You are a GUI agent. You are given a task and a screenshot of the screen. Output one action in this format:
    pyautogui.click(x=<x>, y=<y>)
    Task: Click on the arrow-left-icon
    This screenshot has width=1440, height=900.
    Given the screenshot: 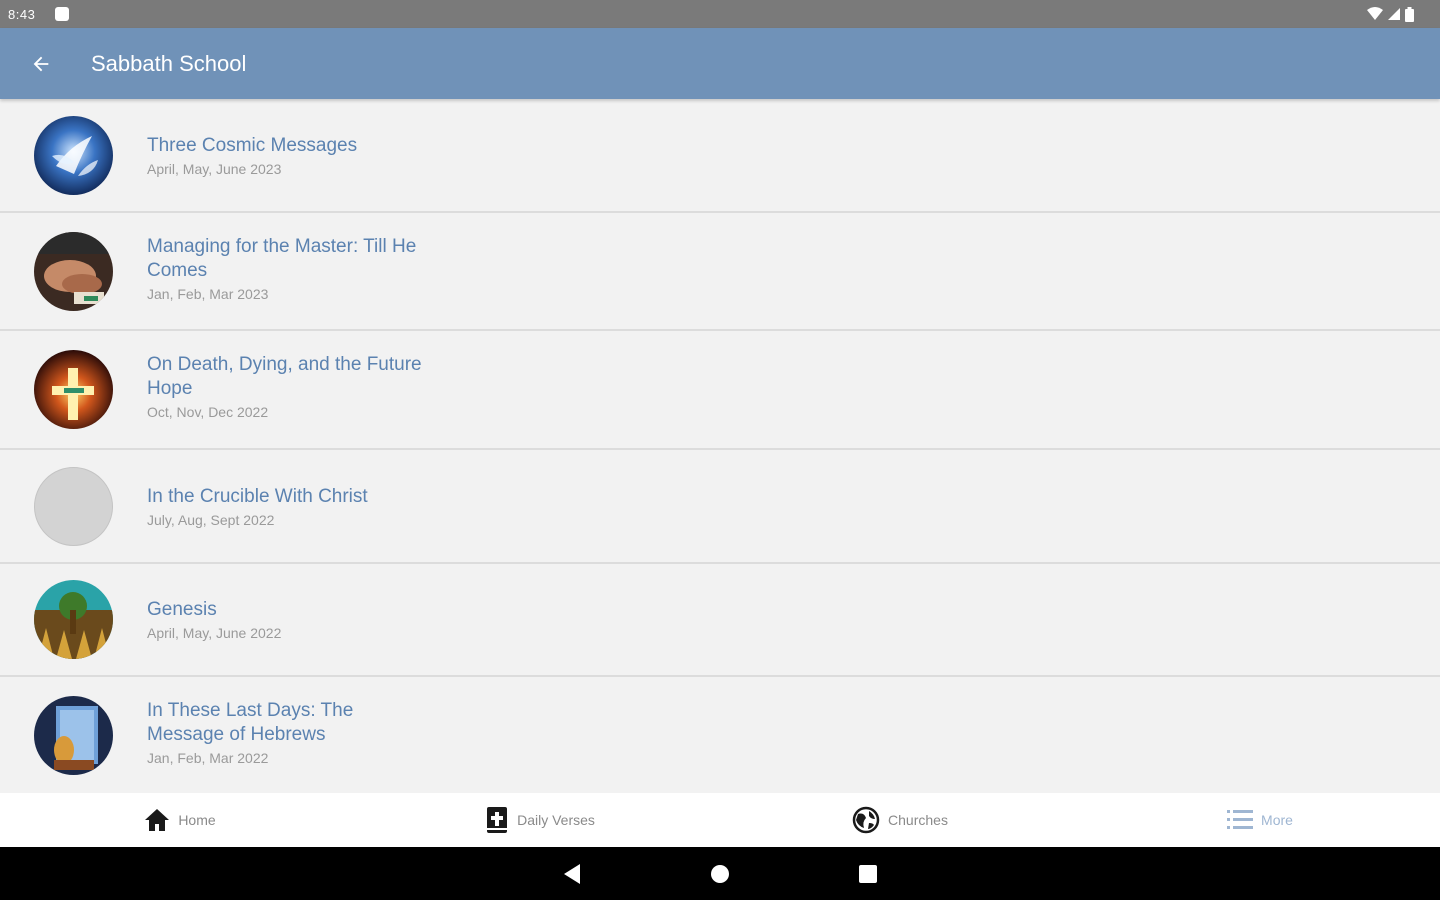 What is the action you would take?
    pyautogui.click(x=41, y=63)
    